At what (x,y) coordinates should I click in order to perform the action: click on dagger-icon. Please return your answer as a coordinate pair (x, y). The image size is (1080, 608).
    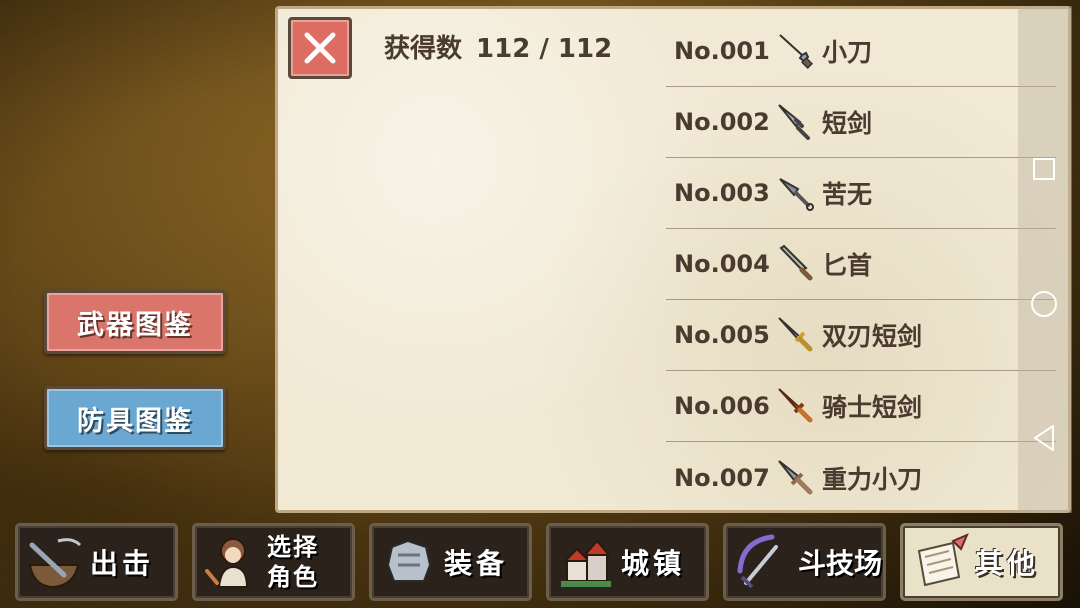
    Looking at the image, I should click on (796, 264).